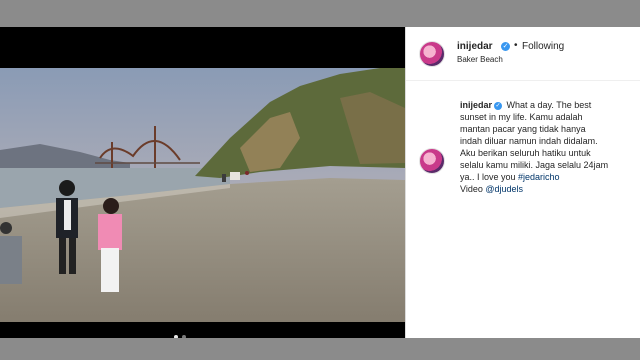 This screenshot has width=640, height=360. What do you see at coordinates (498, 105) in the screenshot?
I see `caption-verified-badge-icon: ✓` at bounding box center [498, 105].